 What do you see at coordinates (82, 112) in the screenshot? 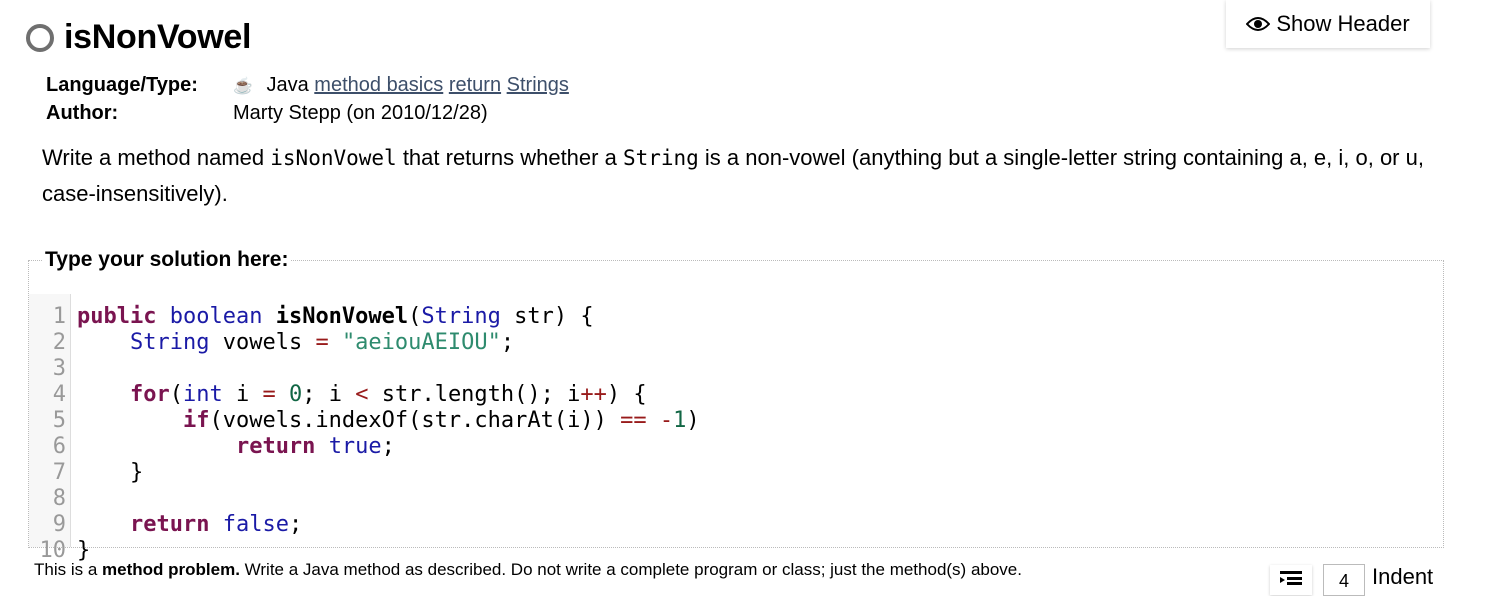
I see `author-label: Author:` at bounding box center [82, 112].